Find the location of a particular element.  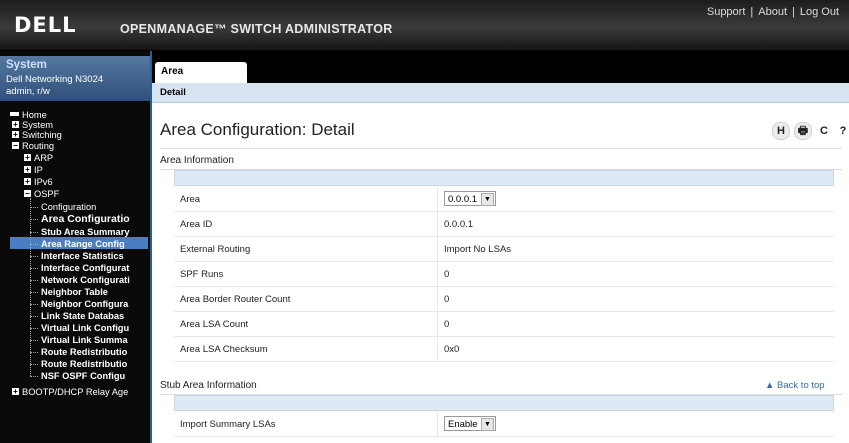

table-row: Area ID 0.0.0.1 is located at coordinates (504, 224).